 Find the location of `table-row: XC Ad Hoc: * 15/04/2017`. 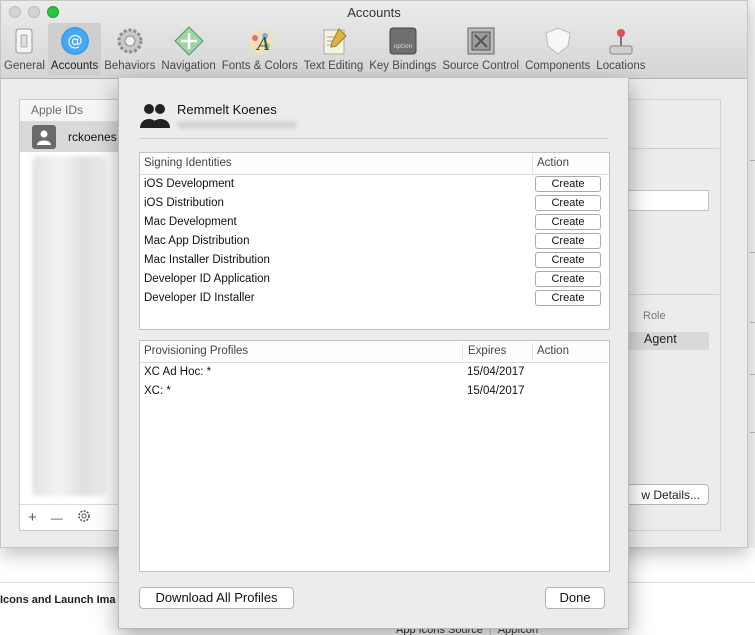

table-row: XC Ad Hoc: * 15/04/2017 is located at coordinates (374, 372).